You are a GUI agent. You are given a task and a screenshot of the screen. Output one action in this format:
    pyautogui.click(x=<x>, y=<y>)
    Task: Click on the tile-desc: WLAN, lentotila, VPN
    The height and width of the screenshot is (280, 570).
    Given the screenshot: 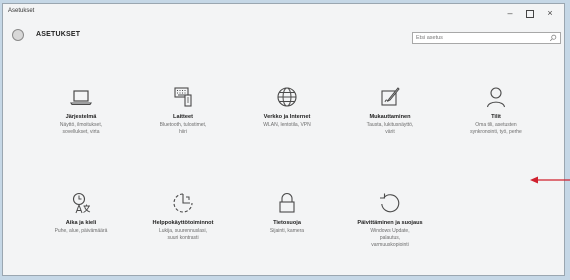 What is the action you would take?
    pyautogui.click(x=287, y=125)
    